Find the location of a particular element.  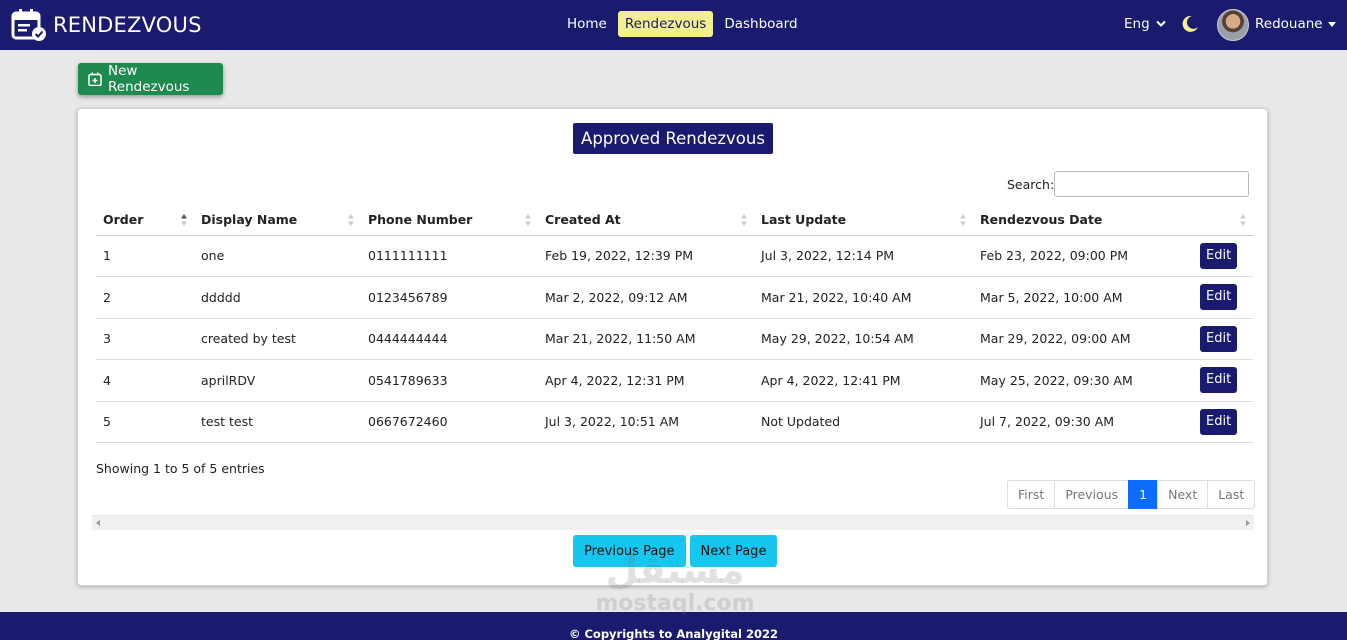

user-menu: Redouane is located at coordinates (1295, 24).